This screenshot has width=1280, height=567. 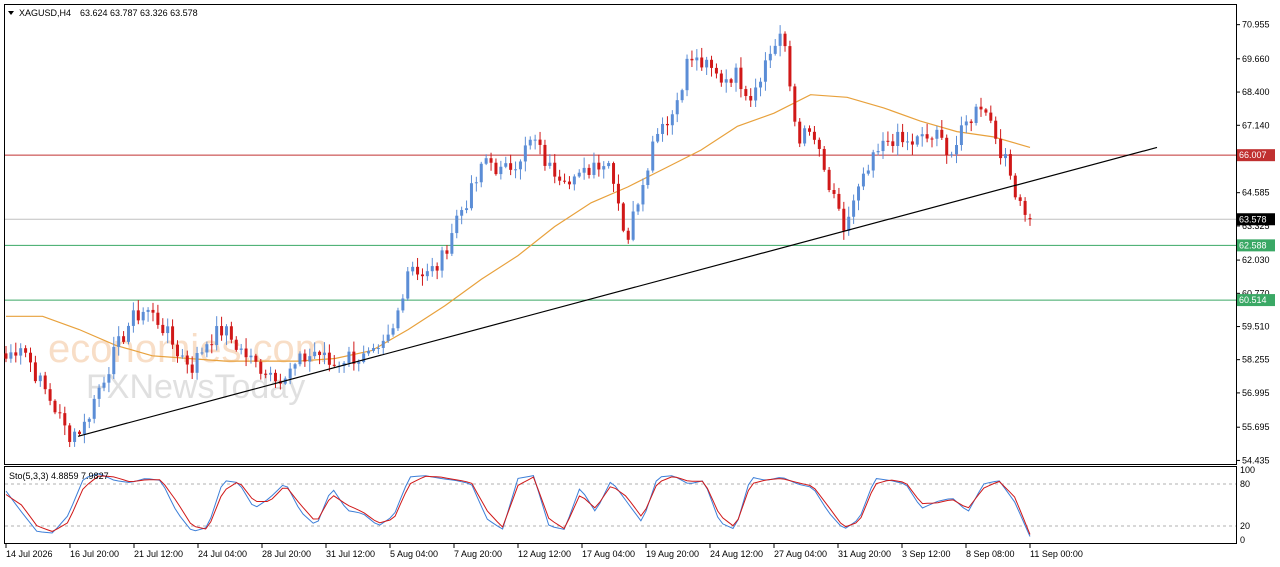 I want to click on time-tick-label: 17 Aug 04:00, so click(x=608, y=554).